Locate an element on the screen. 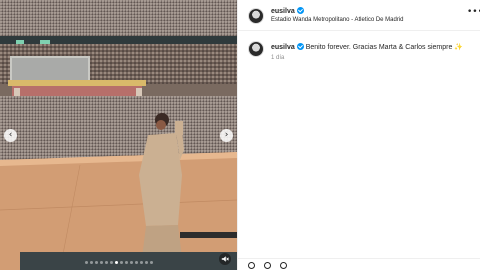 The height and width of the screenshot is (270, 480). comment-icon is located at coordinates (267, 265).